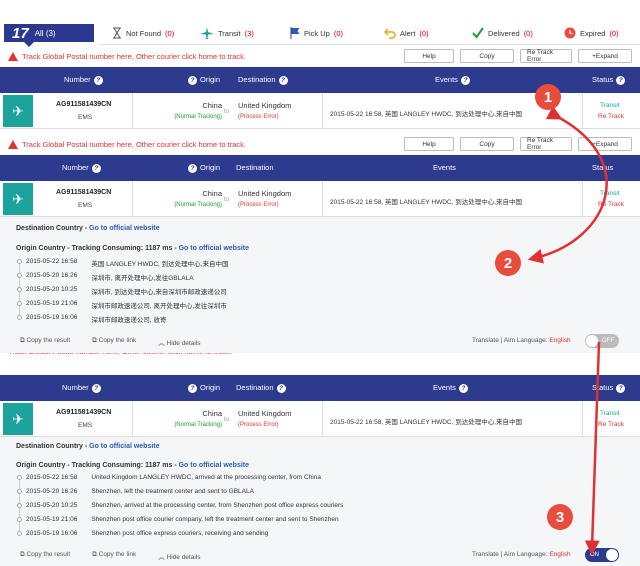 The height and width of the screenshot is (566, 640). I want to click on column-divider, so click(322, 419).